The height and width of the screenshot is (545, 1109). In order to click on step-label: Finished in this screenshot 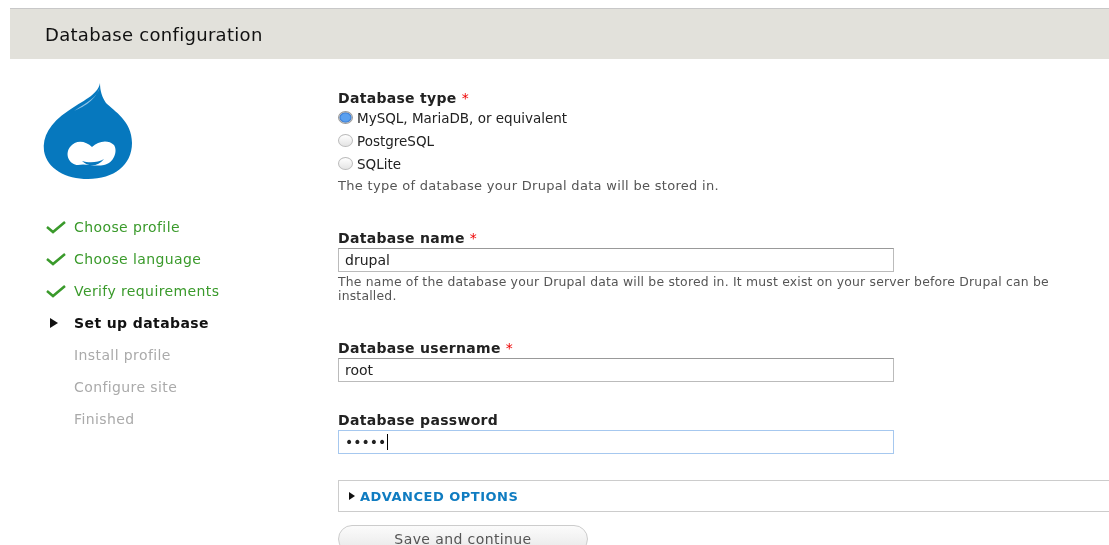, I will do `click(104, 419)`.